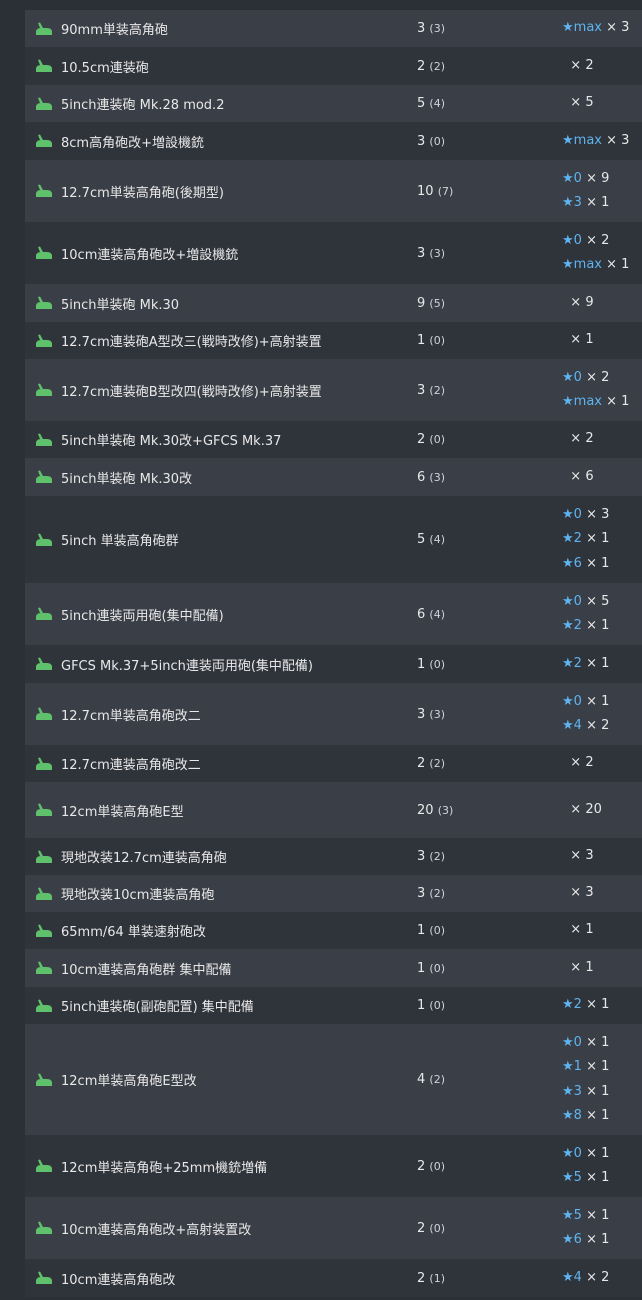  What do you see at coordinates (333, 303) in the screenshot?
I see `table-row: 5inch単装砲 Mk.30 9 (5) × 9` at bounding box center [333, 303].